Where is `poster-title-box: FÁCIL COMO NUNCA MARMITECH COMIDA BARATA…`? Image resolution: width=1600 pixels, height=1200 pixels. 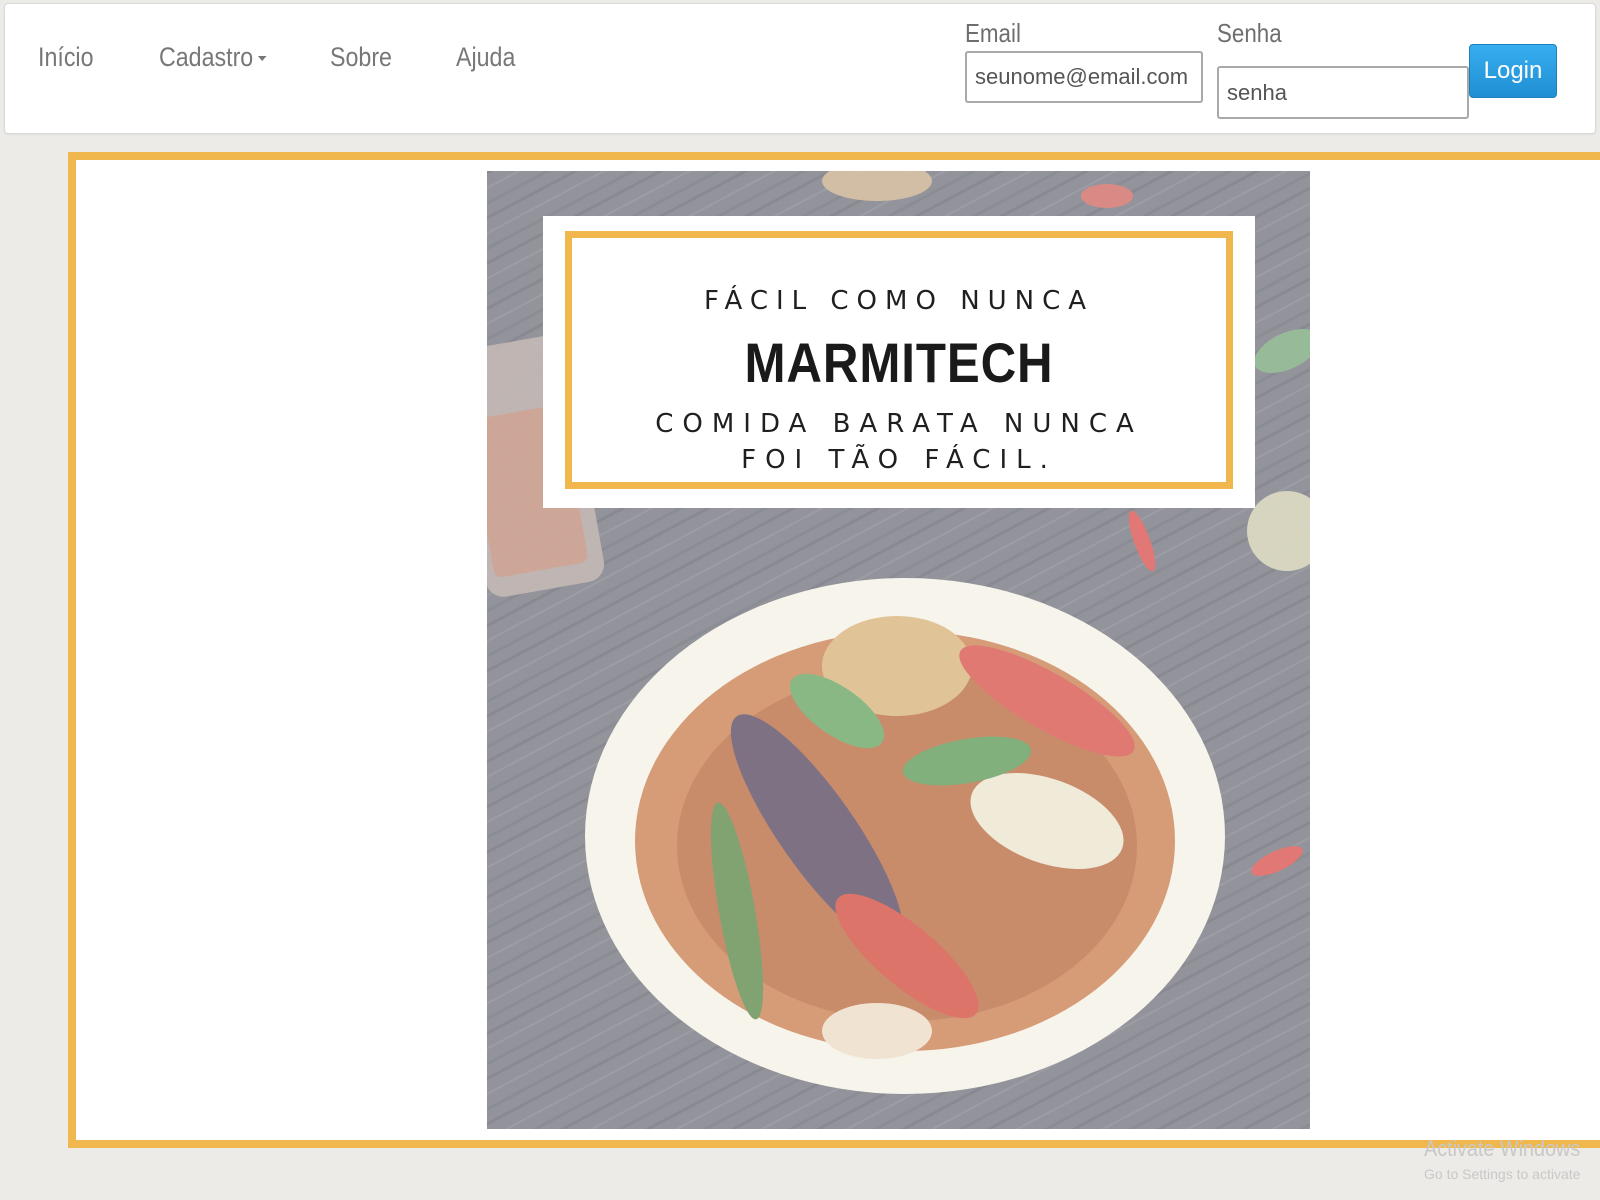
poster-title-box: FÁCIL COMO NUNCA MARMITECH COMIDA BARATA… is located at coordinates (899, 362).